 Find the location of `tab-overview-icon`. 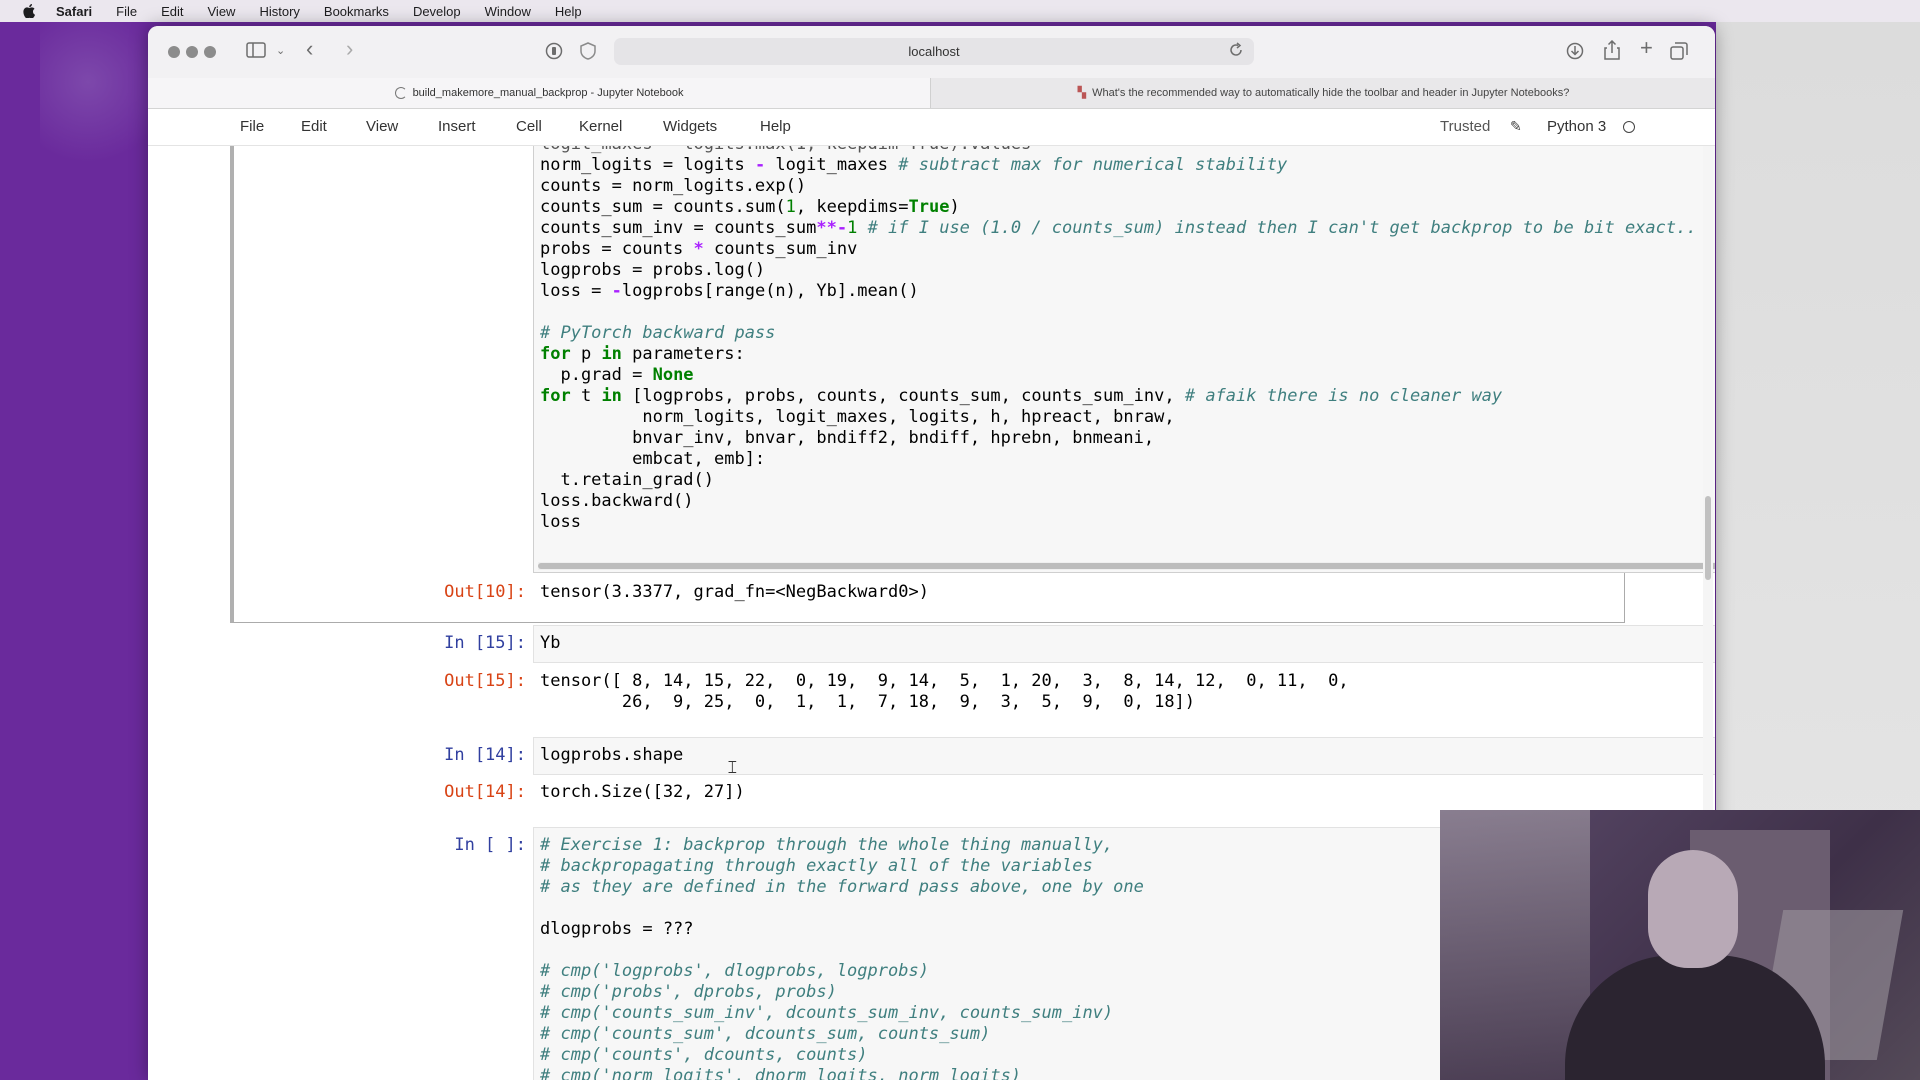

tab-overview-icon is located at coordinates (1679, 53).